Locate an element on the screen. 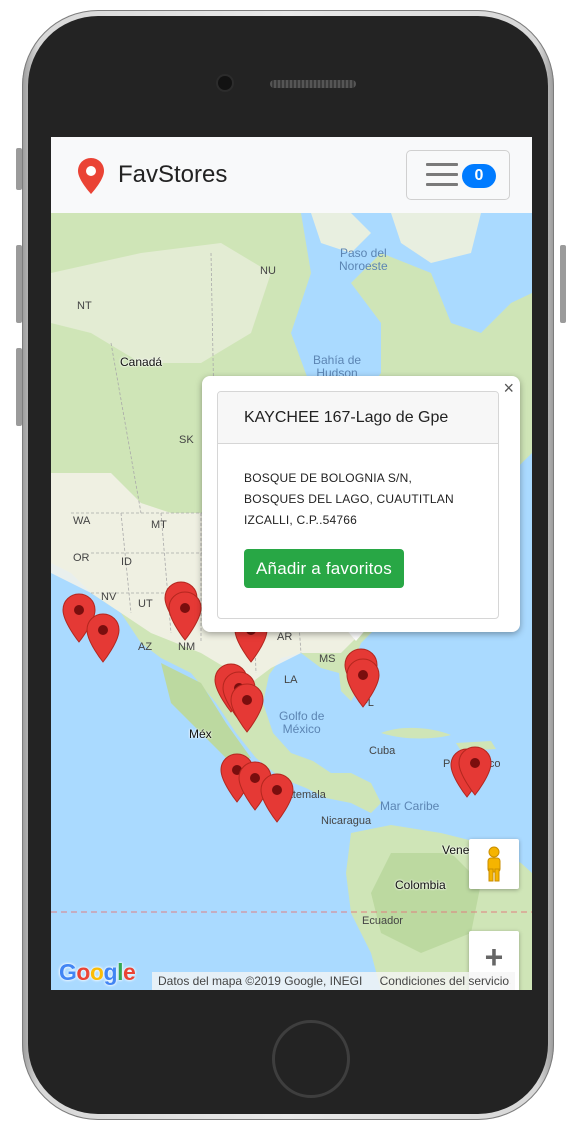 This screenshot has width=576, height=1134. street-view-button is located at coordinates (494, 864).